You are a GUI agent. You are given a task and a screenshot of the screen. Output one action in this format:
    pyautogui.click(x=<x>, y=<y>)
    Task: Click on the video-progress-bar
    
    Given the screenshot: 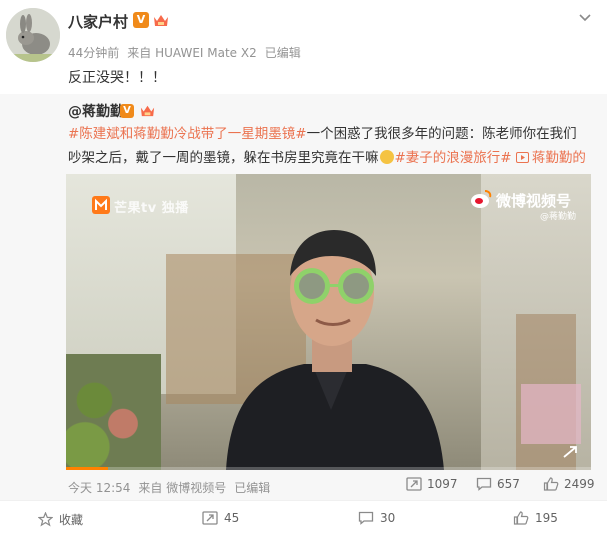 What is the action you would take?
    pyautogui.click(x=328, y=468)
    